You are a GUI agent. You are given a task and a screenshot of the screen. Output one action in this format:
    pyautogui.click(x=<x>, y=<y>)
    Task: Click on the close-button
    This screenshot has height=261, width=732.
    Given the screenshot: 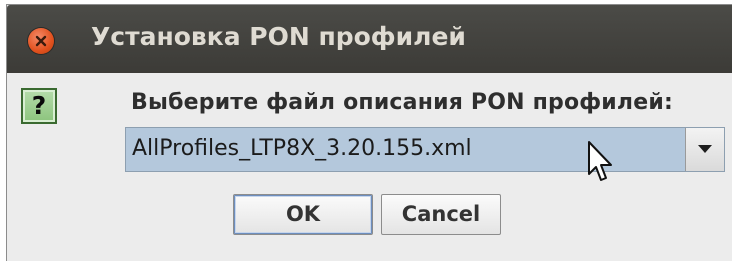 What is the action you would take?
    pyautogui.click(x=41, y=41)
    